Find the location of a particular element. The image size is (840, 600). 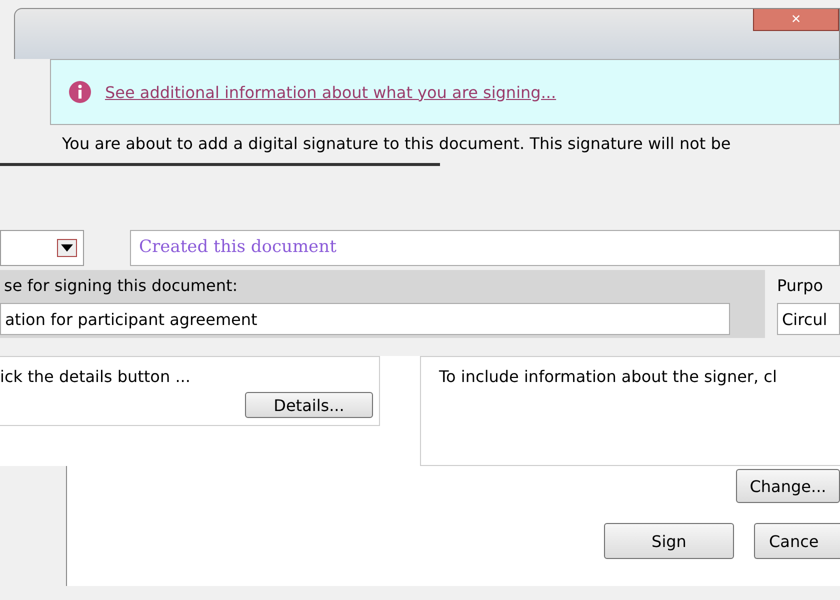

intro-text: You are about to add a digital signature to this document. This signature will not be is located at coordinates (396, 144).